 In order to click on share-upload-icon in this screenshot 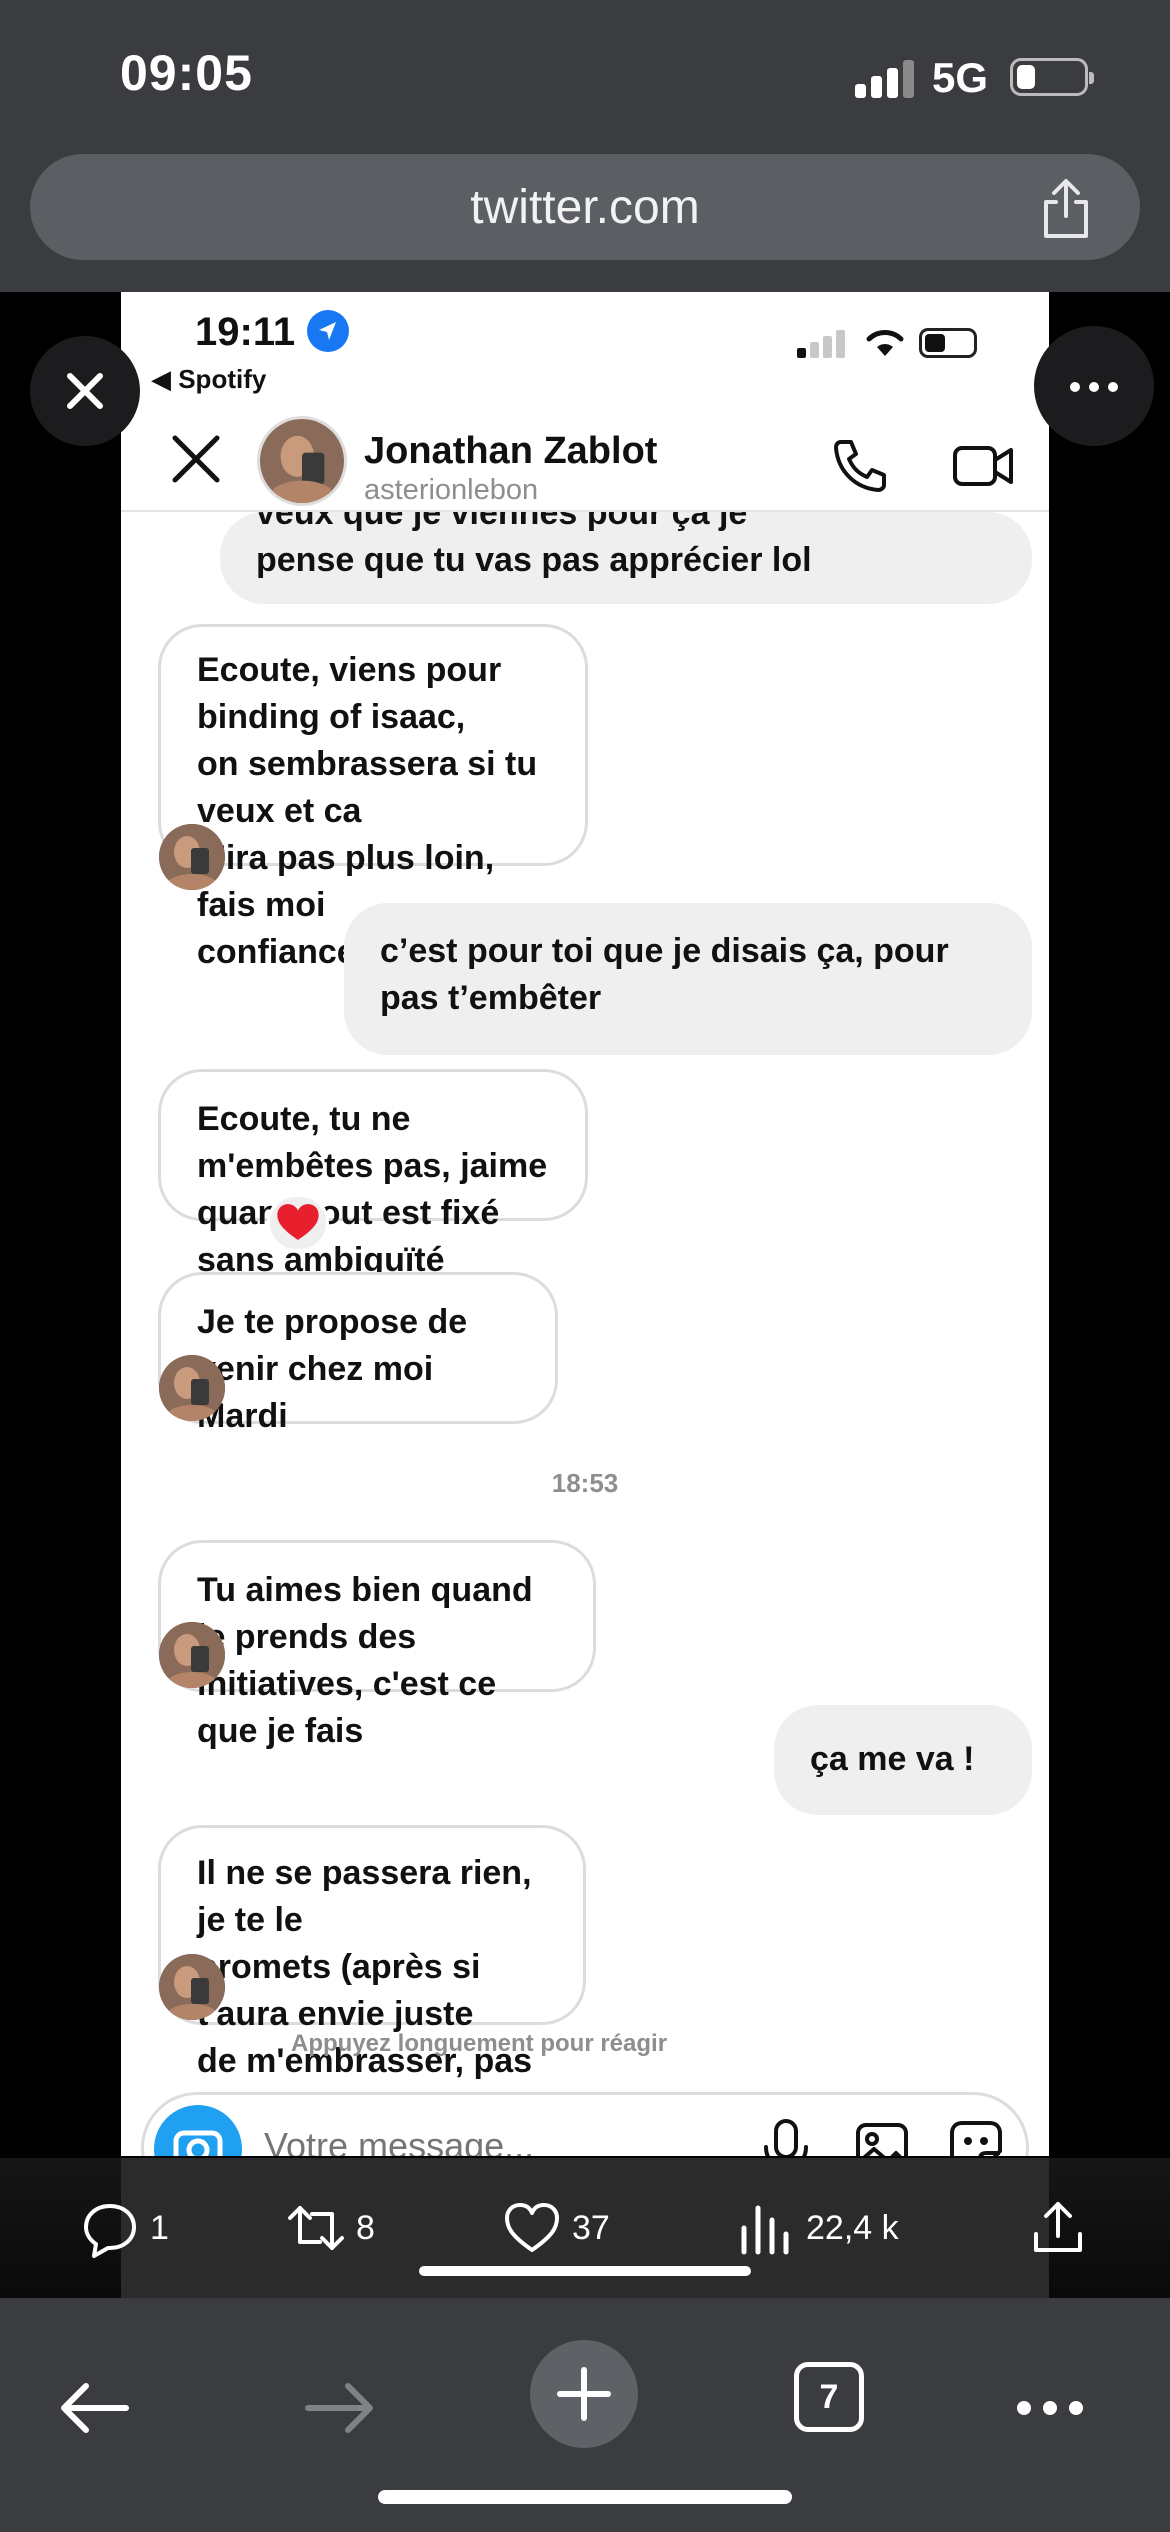, I will do `click(1058, 2227)`.